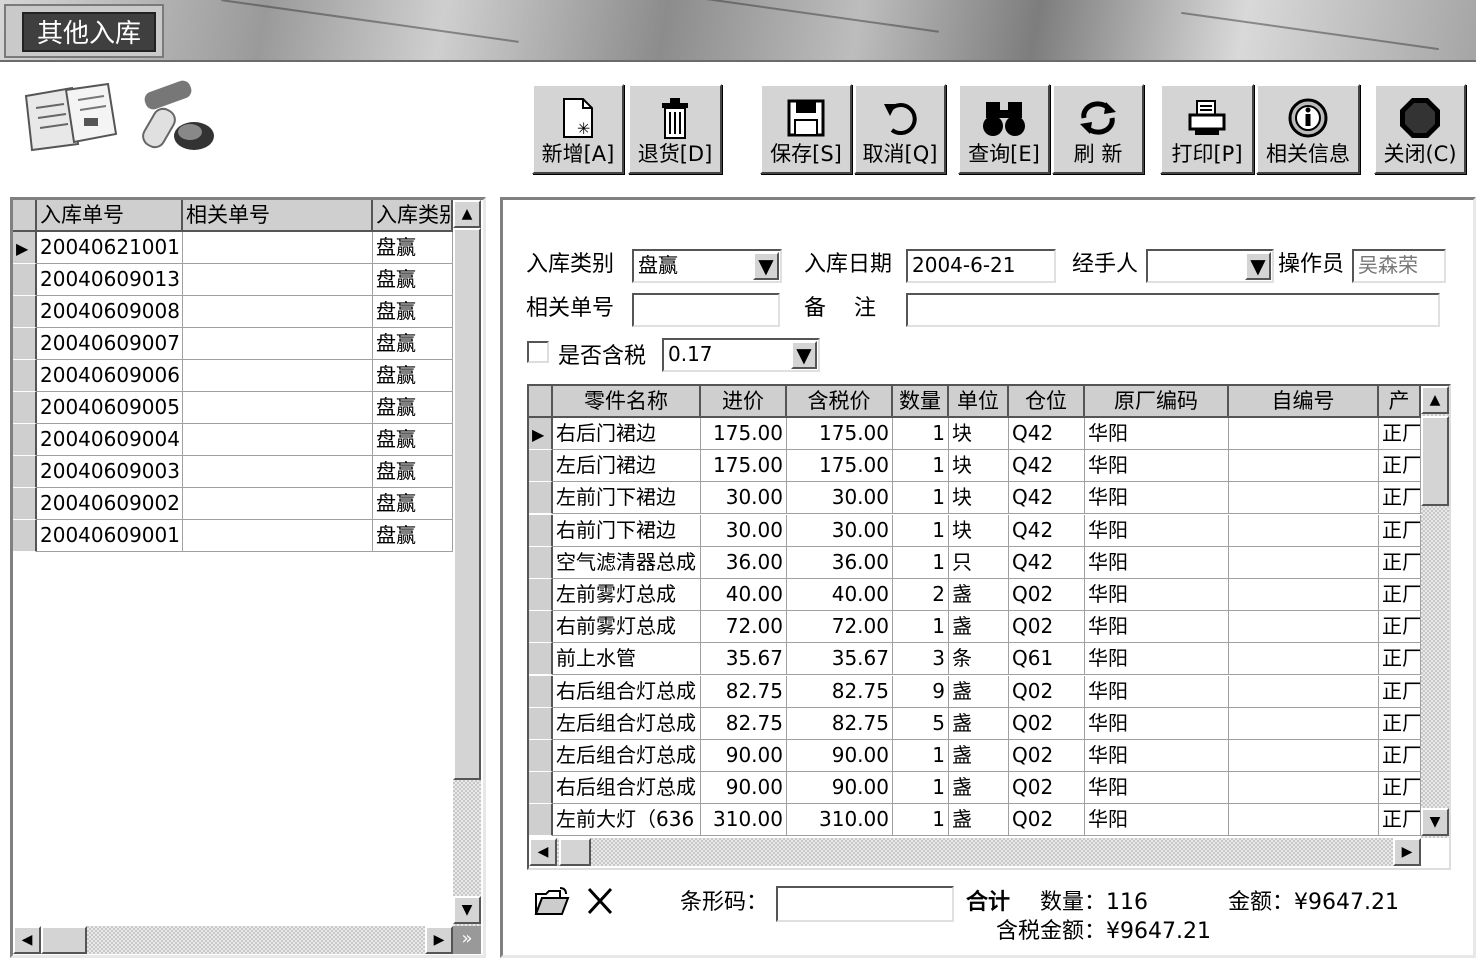  Describe the element at coordinates (627, 530) in the screenshot. I see `parts-cell: 右前门下裙边` at that location.